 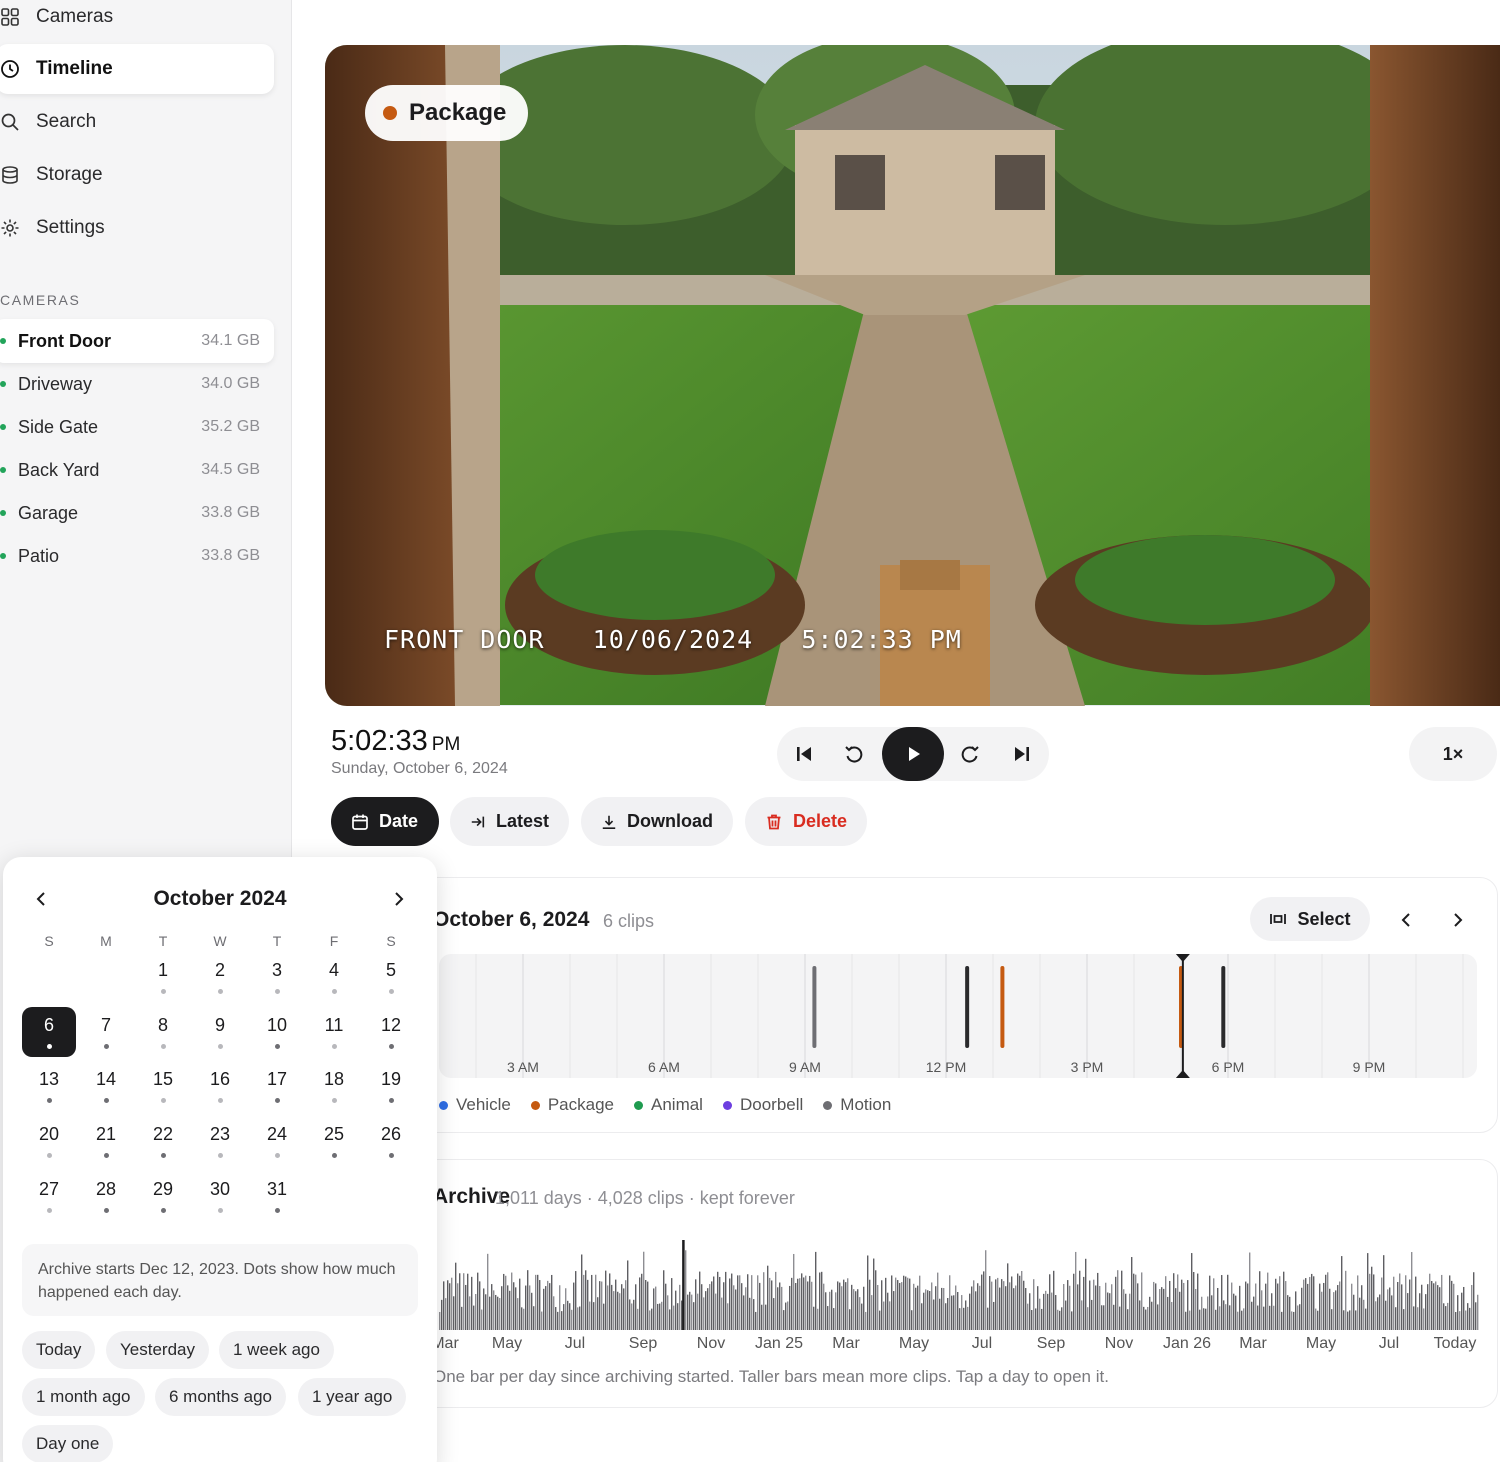 What do you see at coordinates (137, 175) in the screenshot?
I see `nav-storage: Storage` at bounding box center [137, 175].